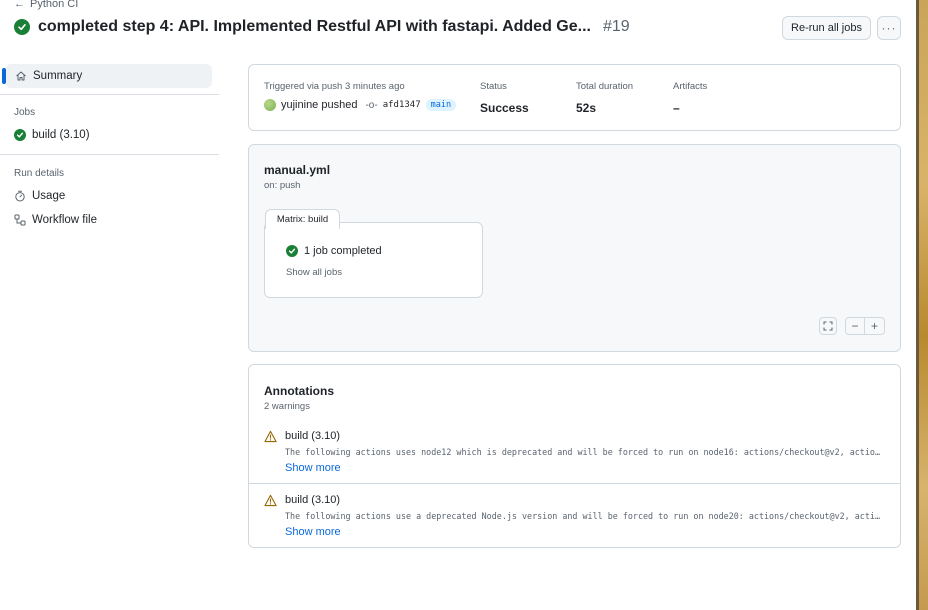 The height and width of the screenshot is (610, 928). I want to click on sidebar-item-label: Usage, so click(49, 196).